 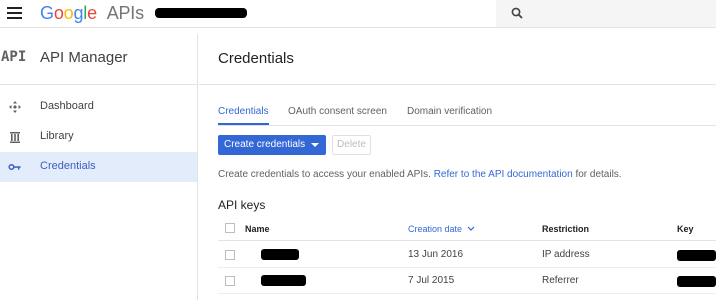 What do you see at coordinates (84, 57) in the screenshot?
I see `sidebar-title: API Manager` at bounding box center [84, 57].